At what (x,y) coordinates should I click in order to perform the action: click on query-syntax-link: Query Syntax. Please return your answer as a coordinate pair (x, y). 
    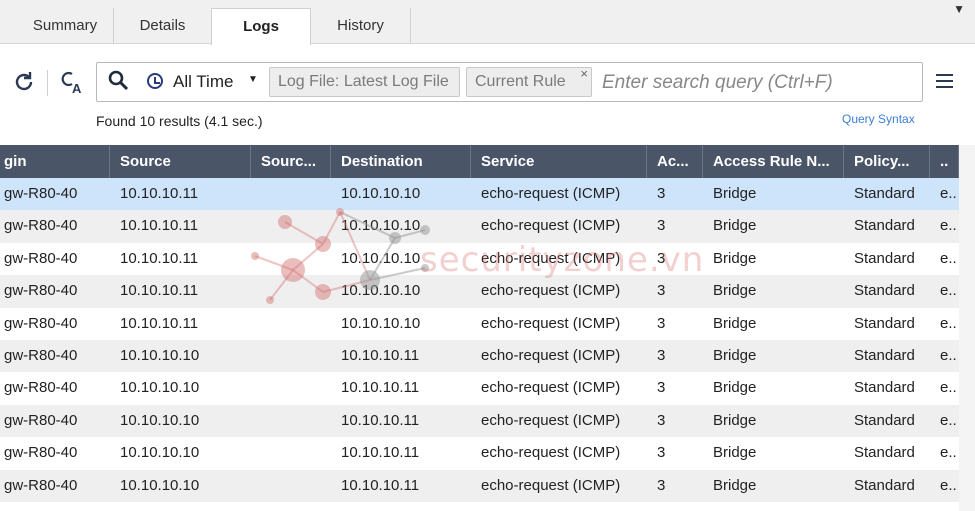
    Looking at the image, I should click on (878, 119).